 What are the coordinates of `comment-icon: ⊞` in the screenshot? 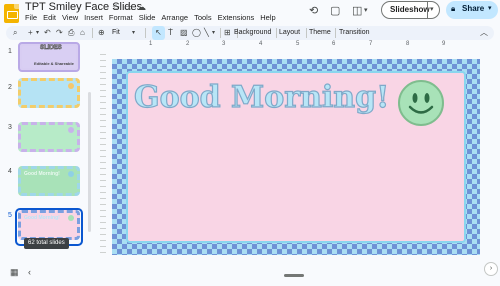 It's located at (227, 33).